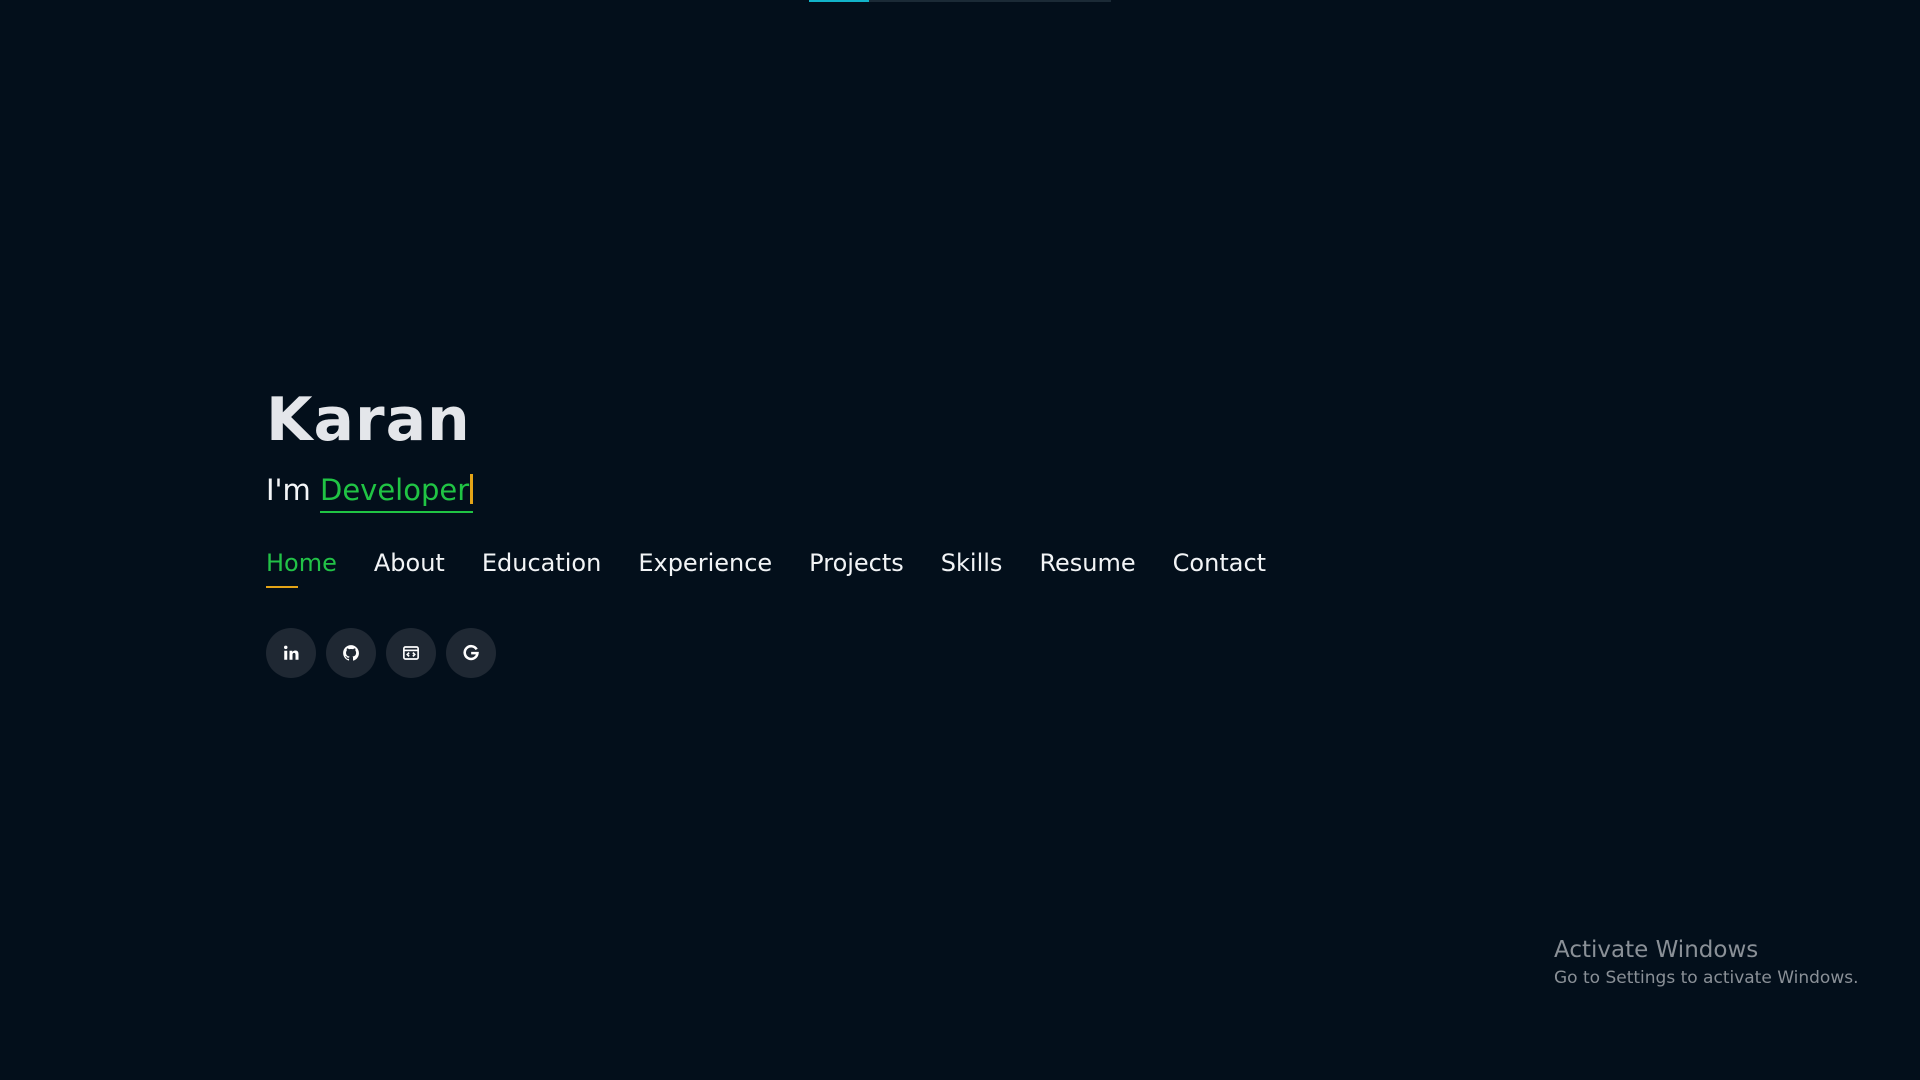 Image resolution: width=1920 pixels, height=1080 pixels. I want to click on nav-item-education: Education, so click(541, 567).